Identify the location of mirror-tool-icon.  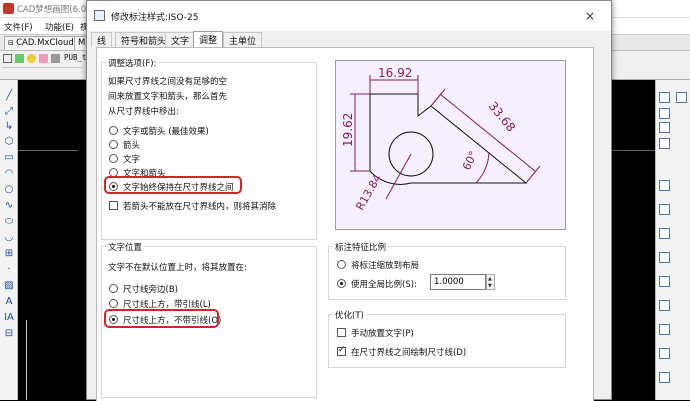
(664, 113).